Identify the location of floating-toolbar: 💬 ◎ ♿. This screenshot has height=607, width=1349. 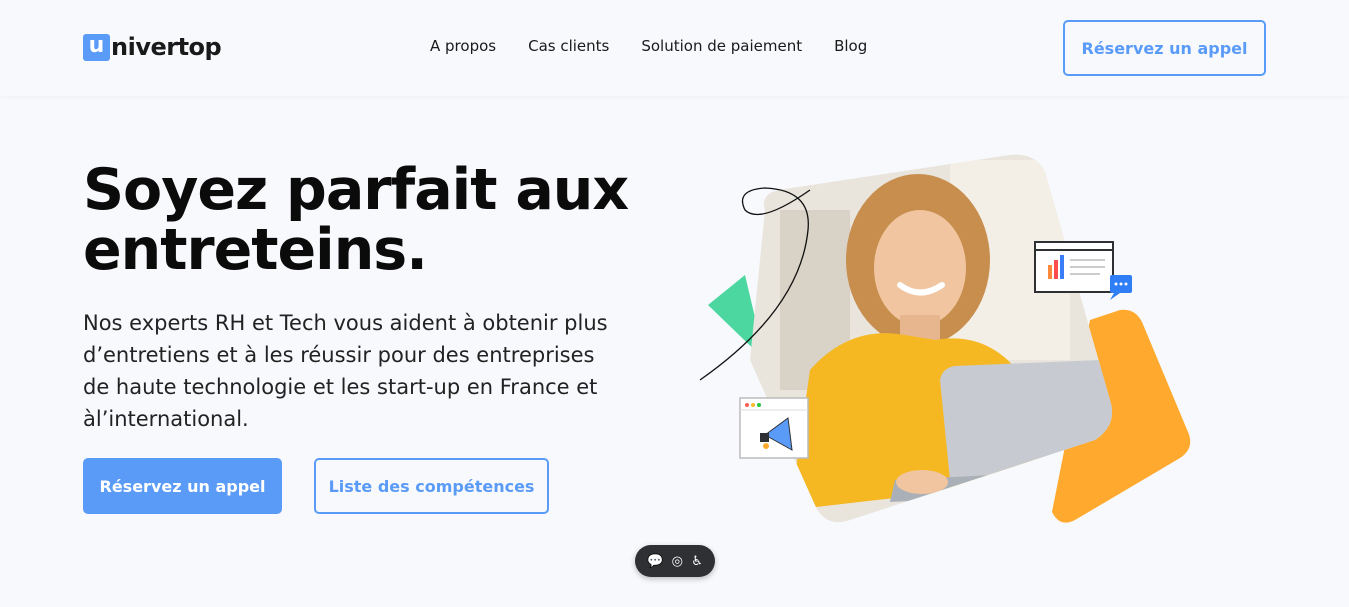
(675, 561).